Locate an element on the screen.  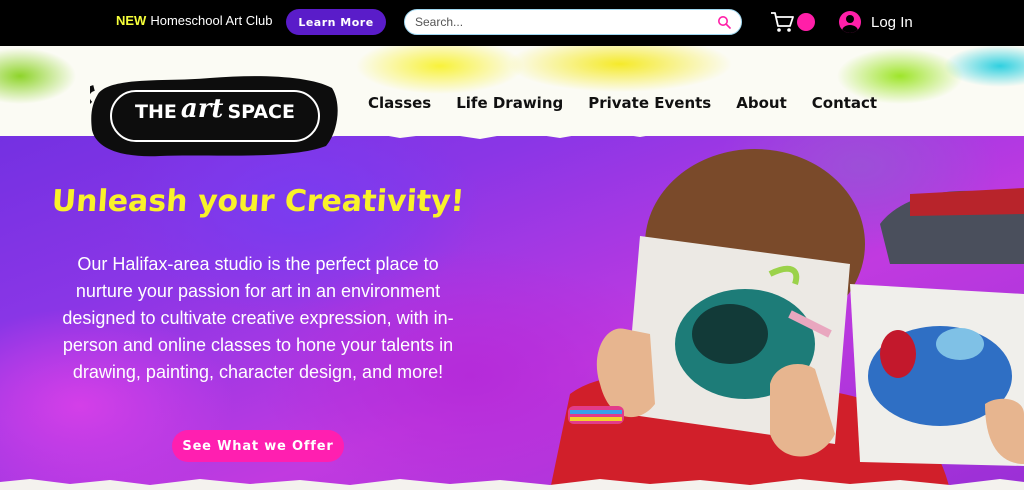
site-logo: THE art SPACE is located at coordinates (215, 116).